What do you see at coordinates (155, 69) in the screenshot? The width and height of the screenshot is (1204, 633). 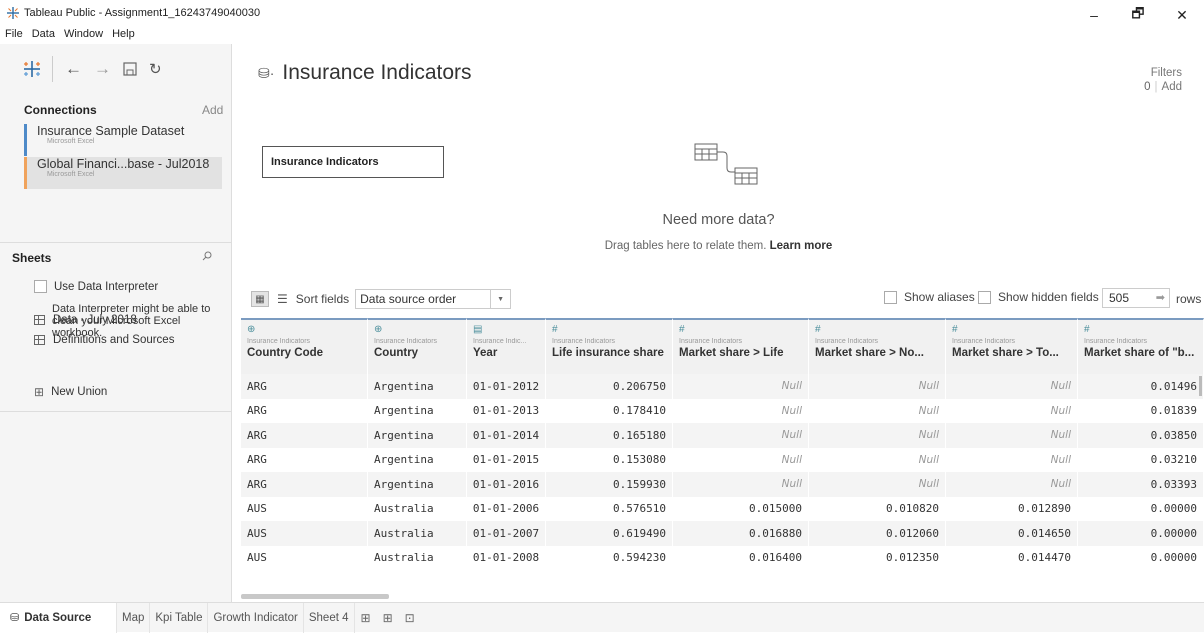 I see `refresh-icon: ↻` at bounding box center [155, 69].